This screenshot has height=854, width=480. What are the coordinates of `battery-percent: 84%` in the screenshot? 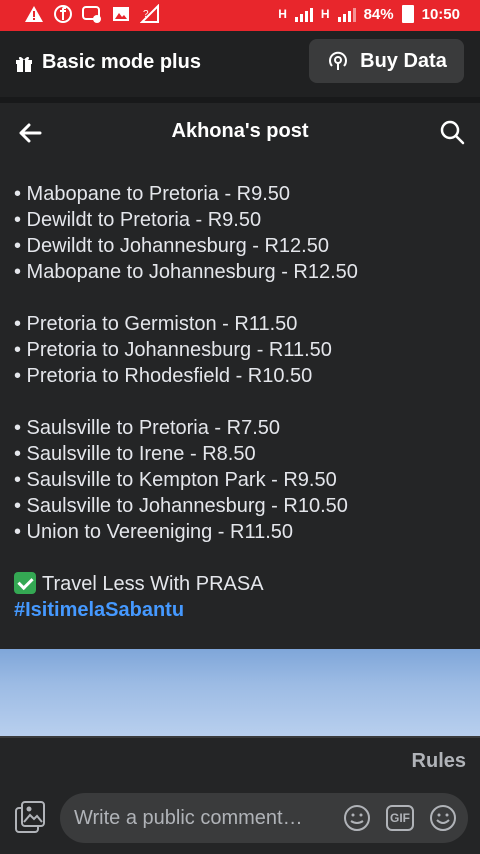 It's located at (378, 14).